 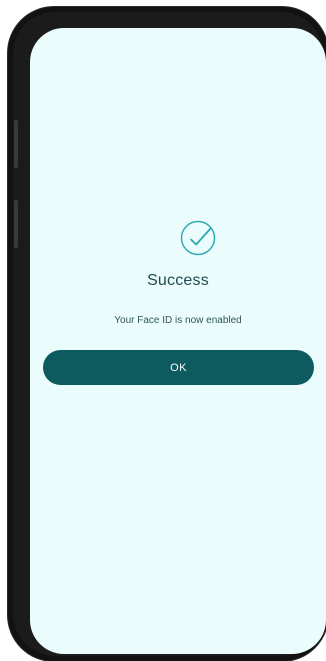 I want to click on success-message: Your Face ID is now enabled, so click(x=178, y=320).